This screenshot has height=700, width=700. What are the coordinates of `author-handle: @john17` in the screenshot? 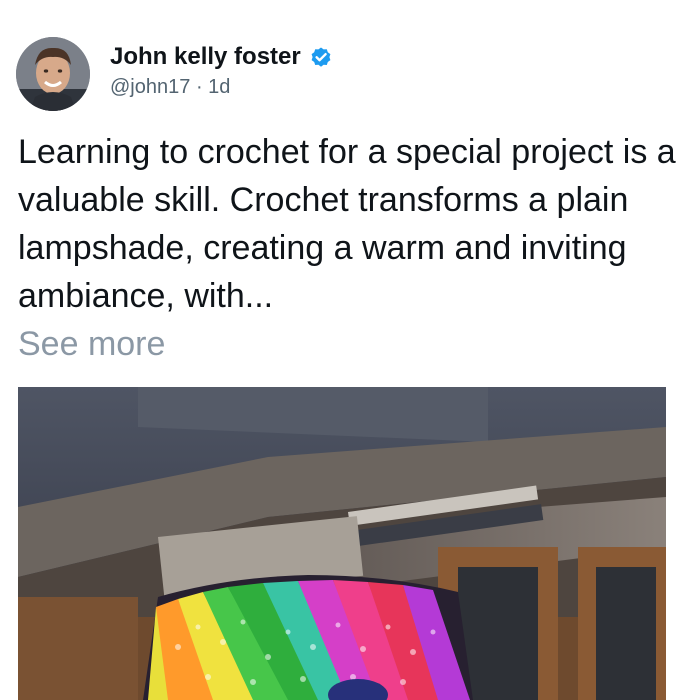 It's located at (150, 87).